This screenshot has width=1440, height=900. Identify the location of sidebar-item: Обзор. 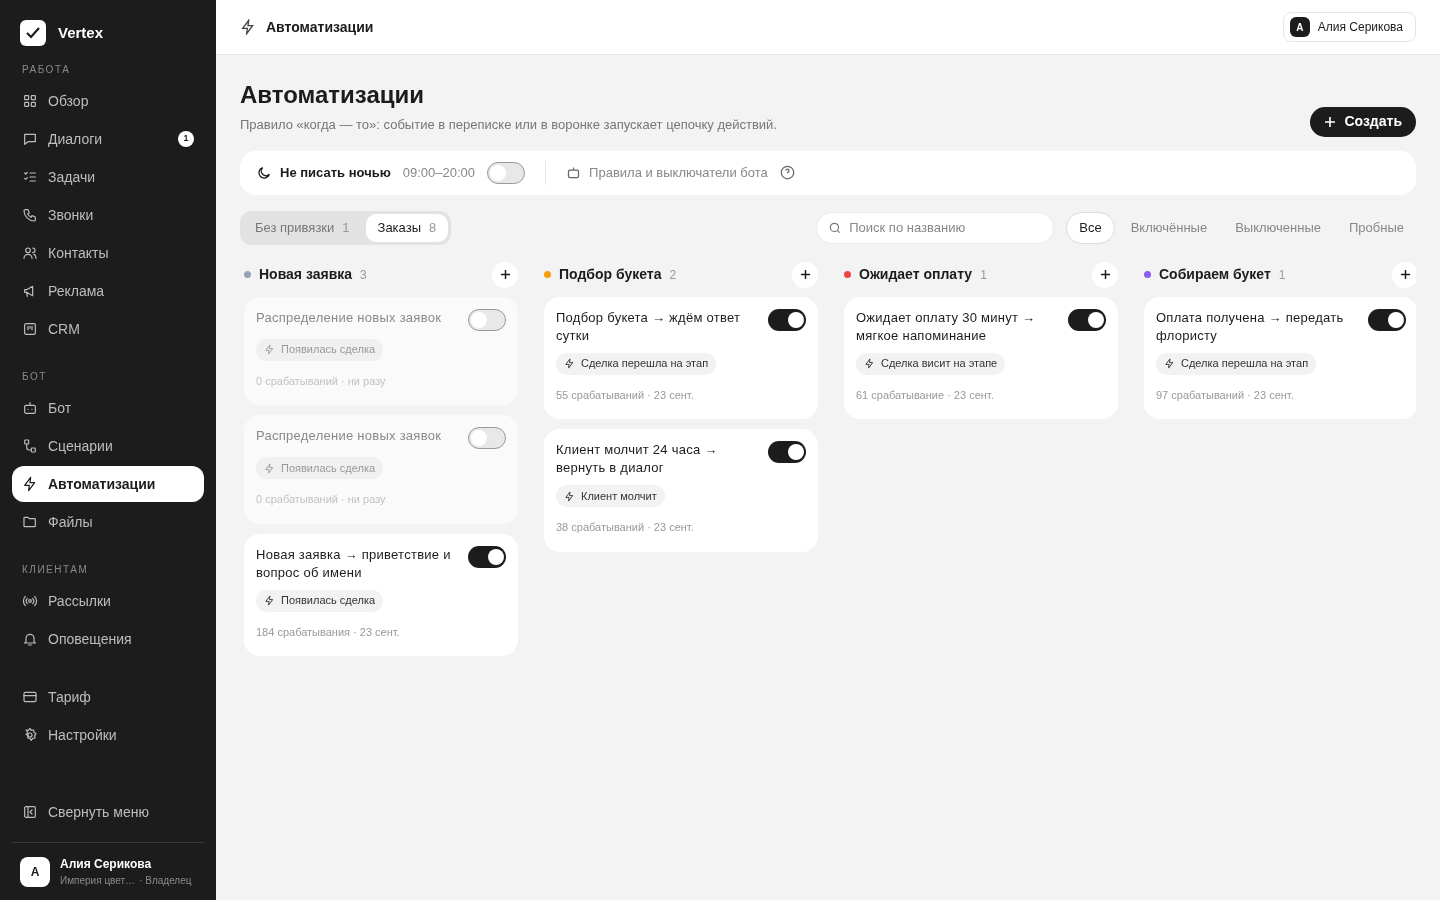
(108, 101).